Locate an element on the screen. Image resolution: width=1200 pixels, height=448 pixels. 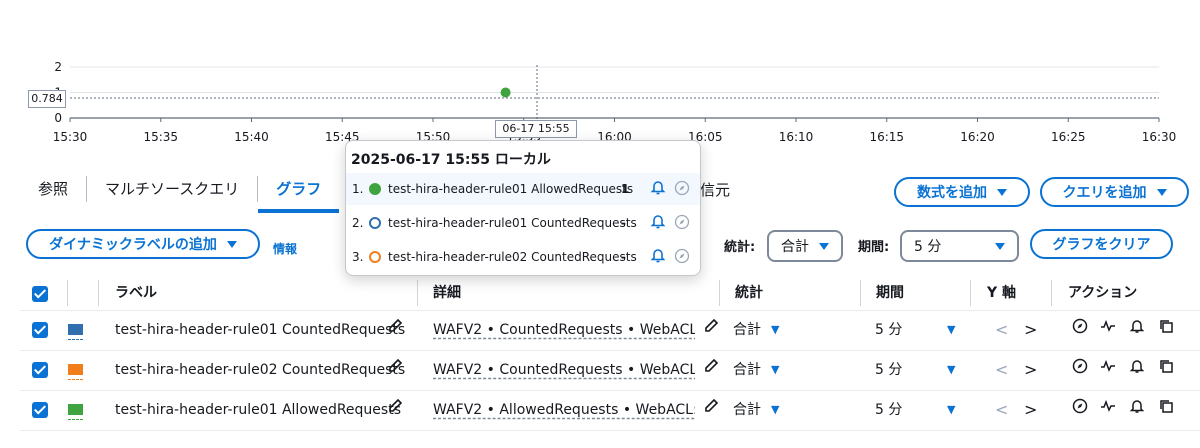
x-tick-label: 16:15 is located at coordinates (886, 137).